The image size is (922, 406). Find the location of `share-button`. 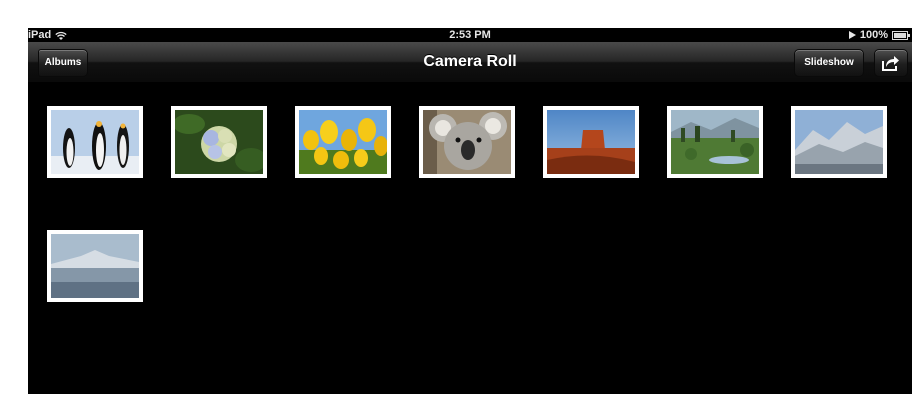

share-button is located at coordinates (891, 63).